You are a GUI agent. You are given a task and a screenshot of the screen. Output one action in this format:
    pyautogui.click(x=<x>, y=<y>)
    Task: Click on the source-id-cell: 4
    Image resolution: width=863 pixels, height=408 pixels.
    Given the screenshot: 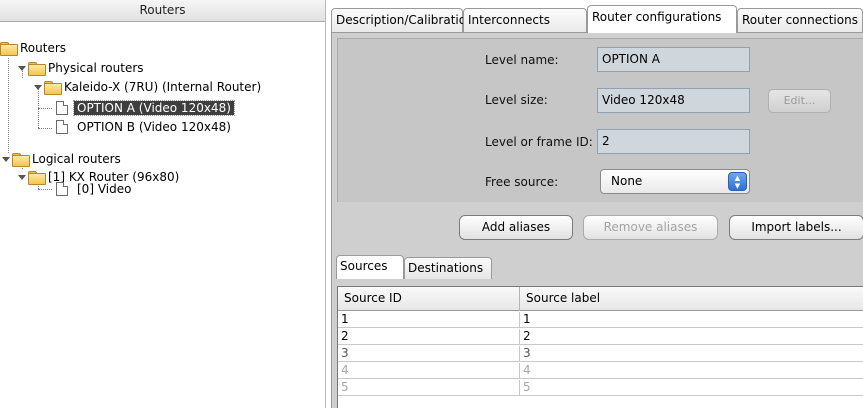 What is the action you would take?
    pyautogui.click(x=429, y=371)
    